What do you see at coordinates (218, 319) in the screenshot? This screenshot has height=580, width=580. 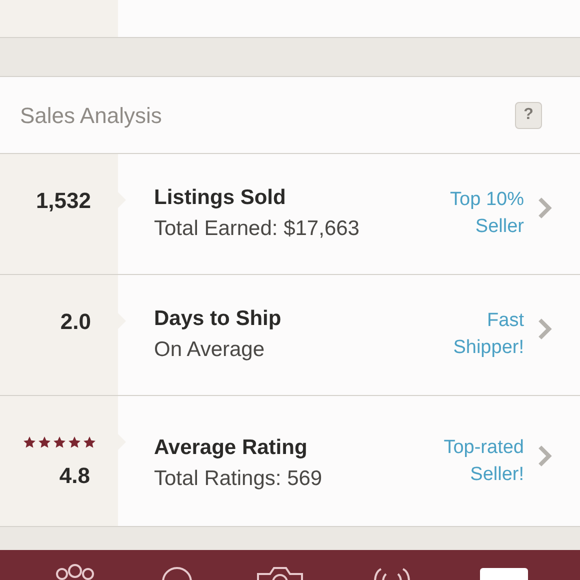 I see `stat-title: Days to Ship` at bounding box center [218, 319].